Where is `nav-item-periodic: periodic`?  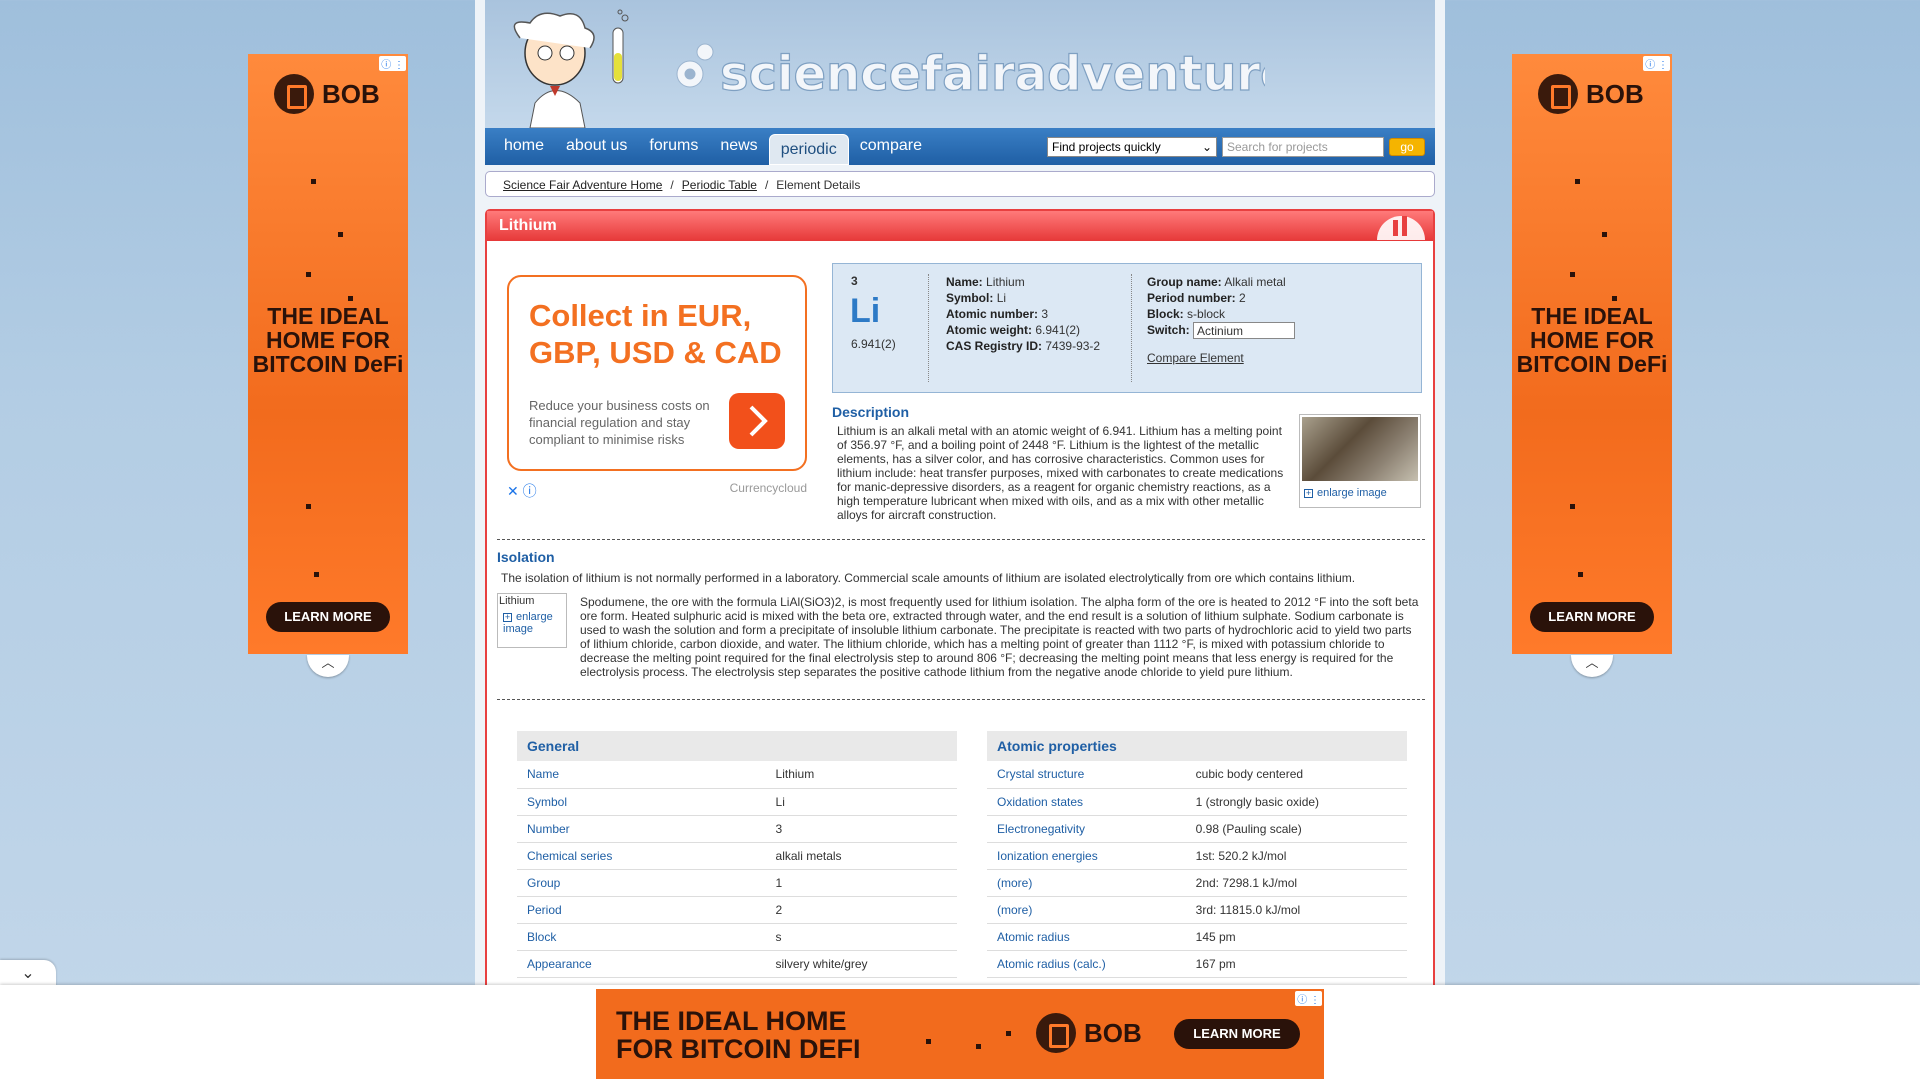
nav-item-periodic: periodic is located at coordinates (808, 149).